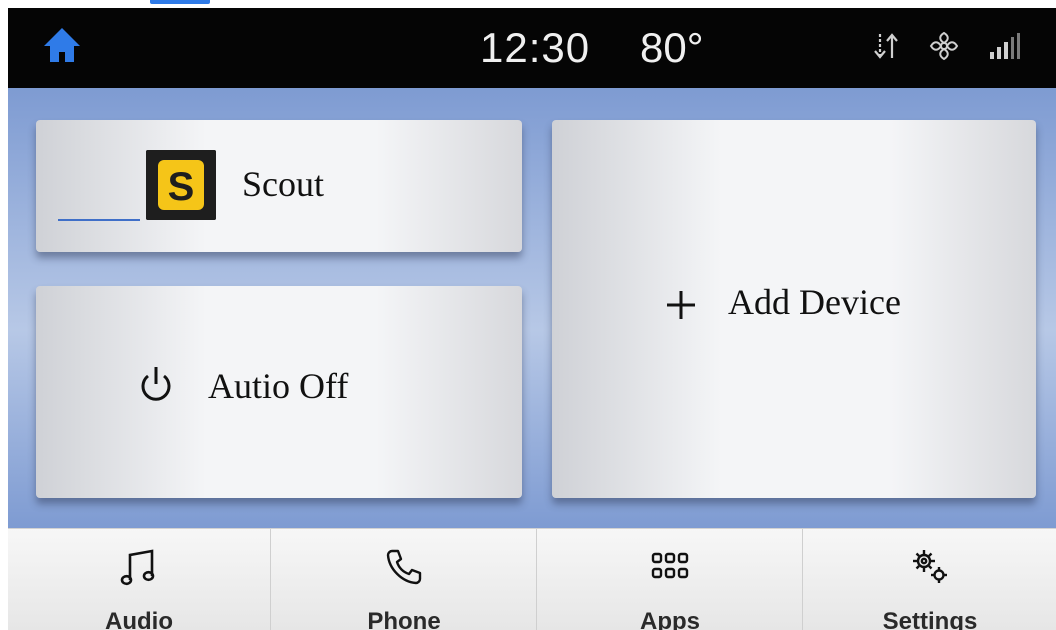 Image resolution: width=1056 pixels, height=630 pixels. I want to click on scout-logo-icon: S, so click(181, 185).